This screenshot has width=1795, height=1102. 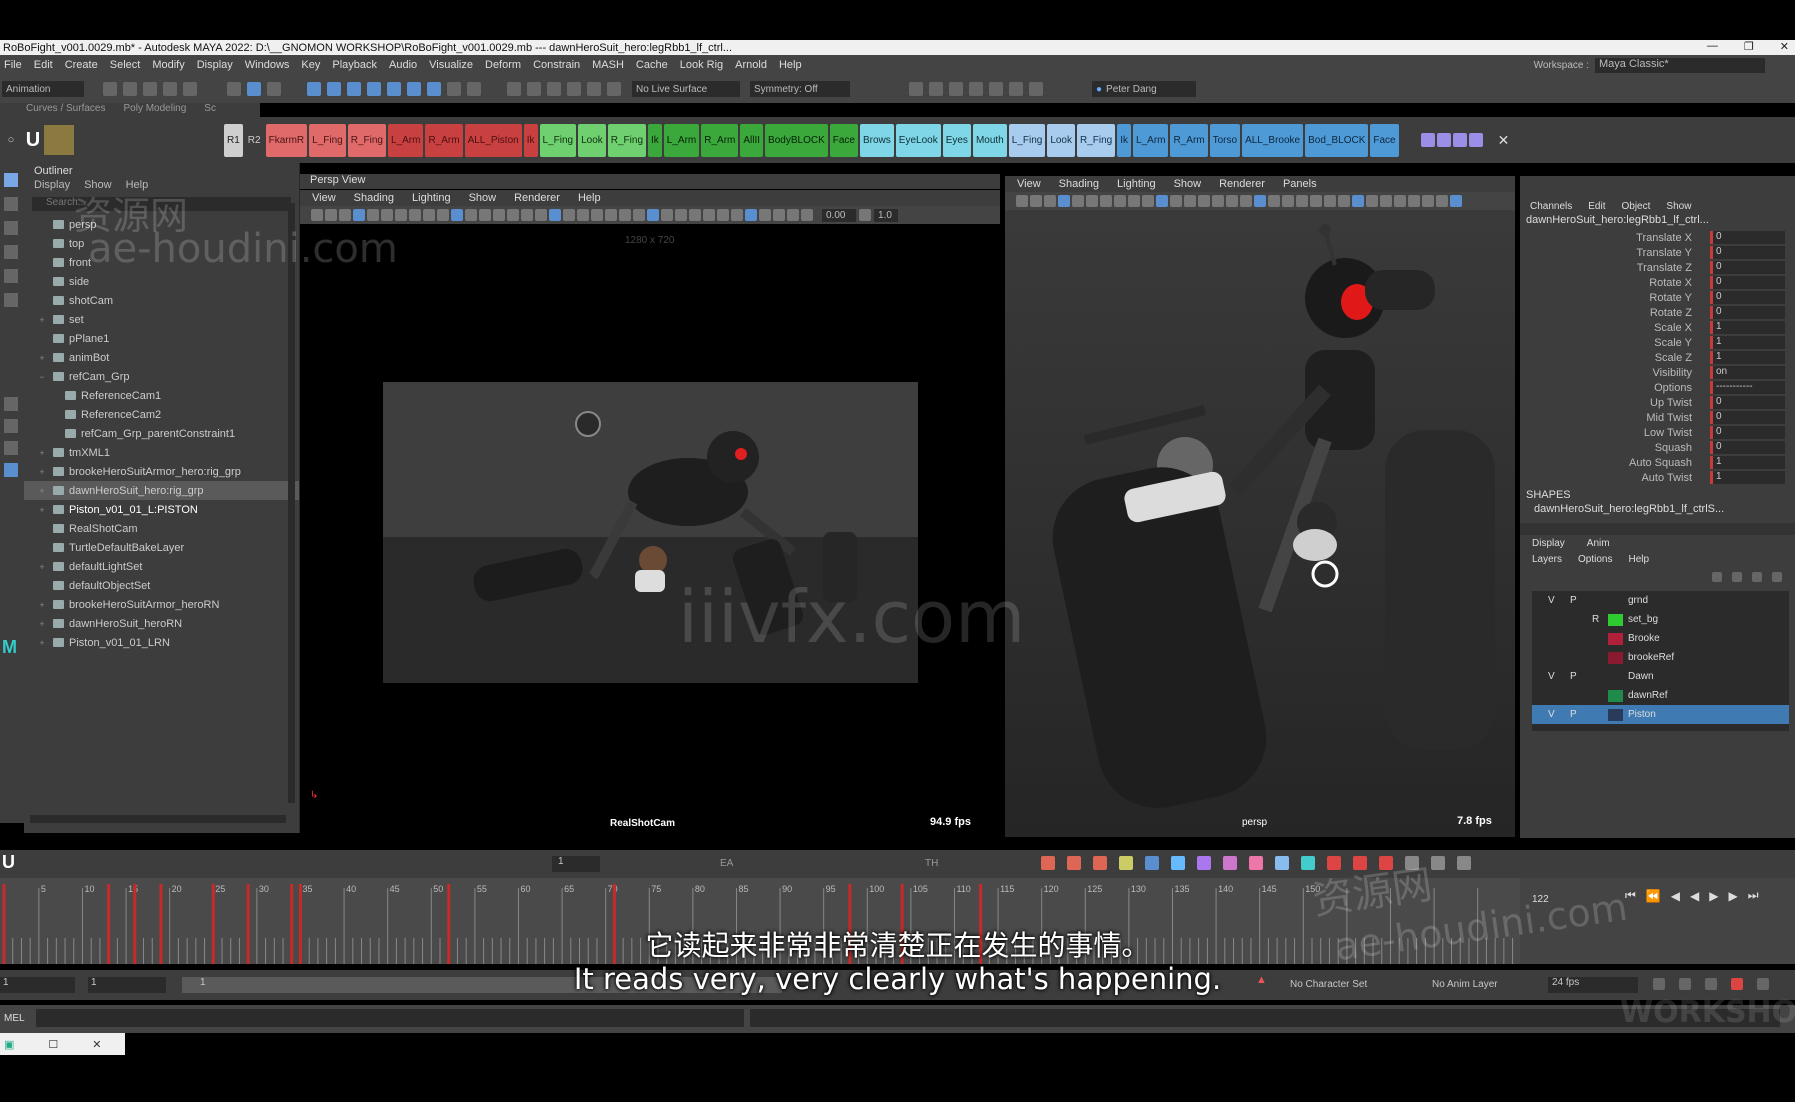 What do you see at coordinates (158, 819) in the screenshot?
I see `outliner-hscrollbar` at bounding box center [158, 819].